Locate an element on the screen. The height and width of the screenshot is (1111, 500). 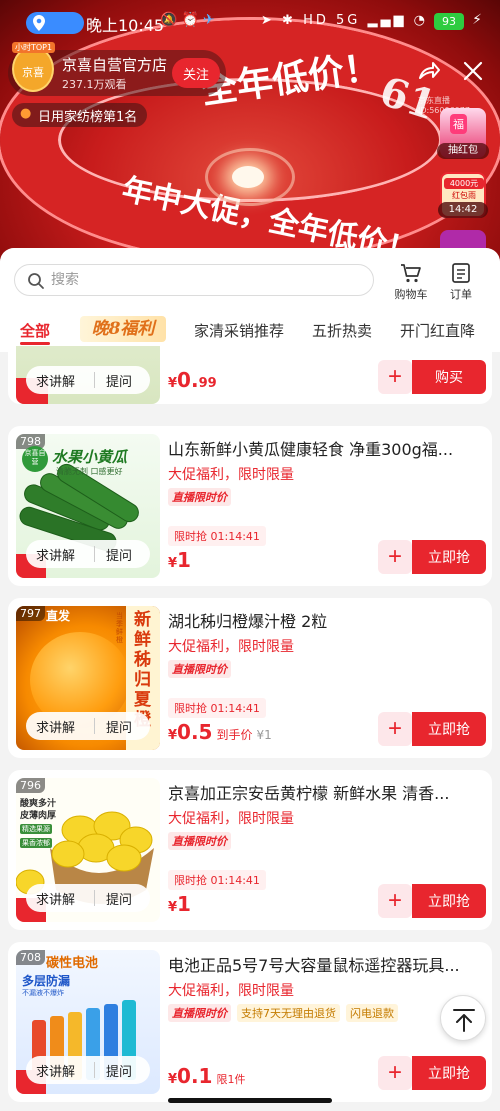
thumb-seal: 京喜自营 is located at coordinates (35, 459).